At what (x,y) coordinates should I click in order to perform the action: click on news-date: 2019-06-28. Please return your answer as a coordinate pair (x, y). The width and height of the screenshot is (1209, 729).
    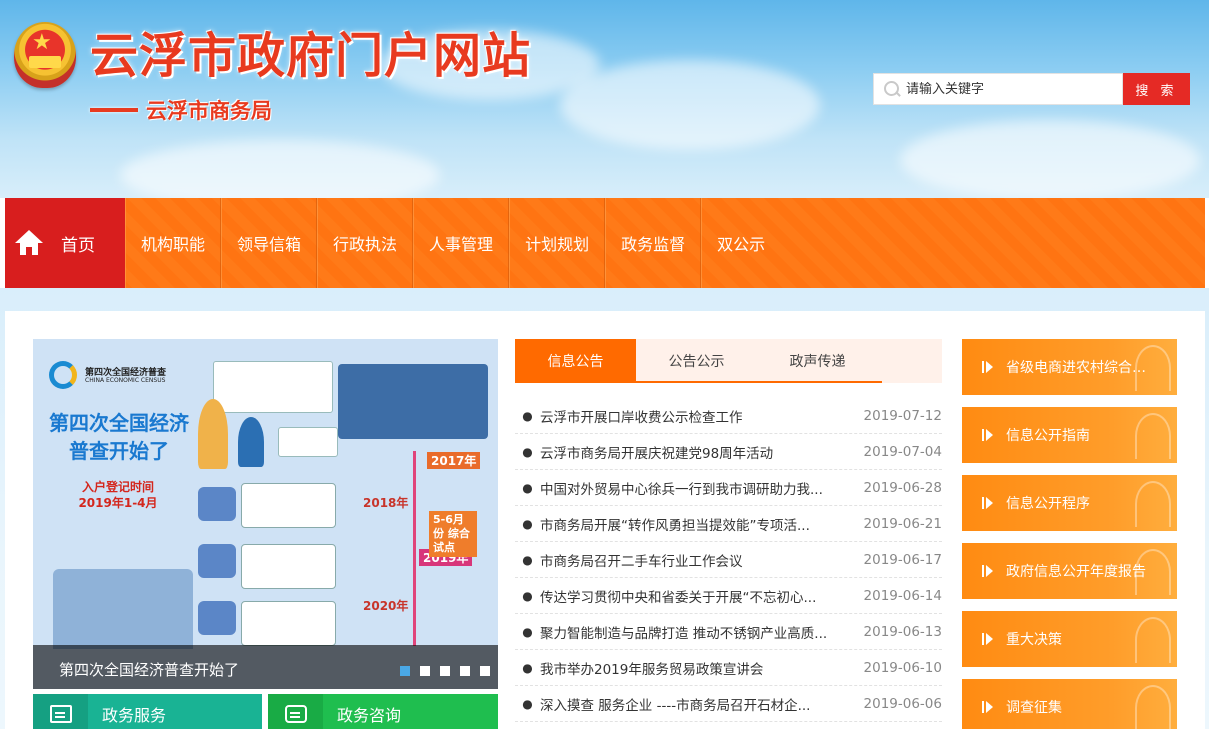
    Looking at the image, I should click on (902, 487).